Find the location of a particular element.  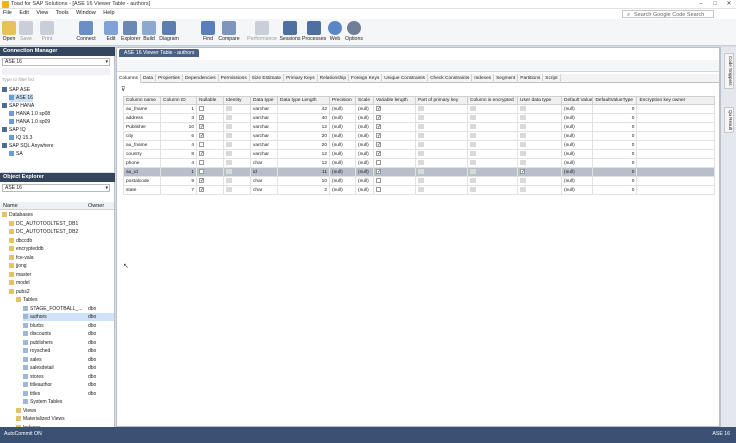

maximize-button: □ is located at coordinates (715, 4).